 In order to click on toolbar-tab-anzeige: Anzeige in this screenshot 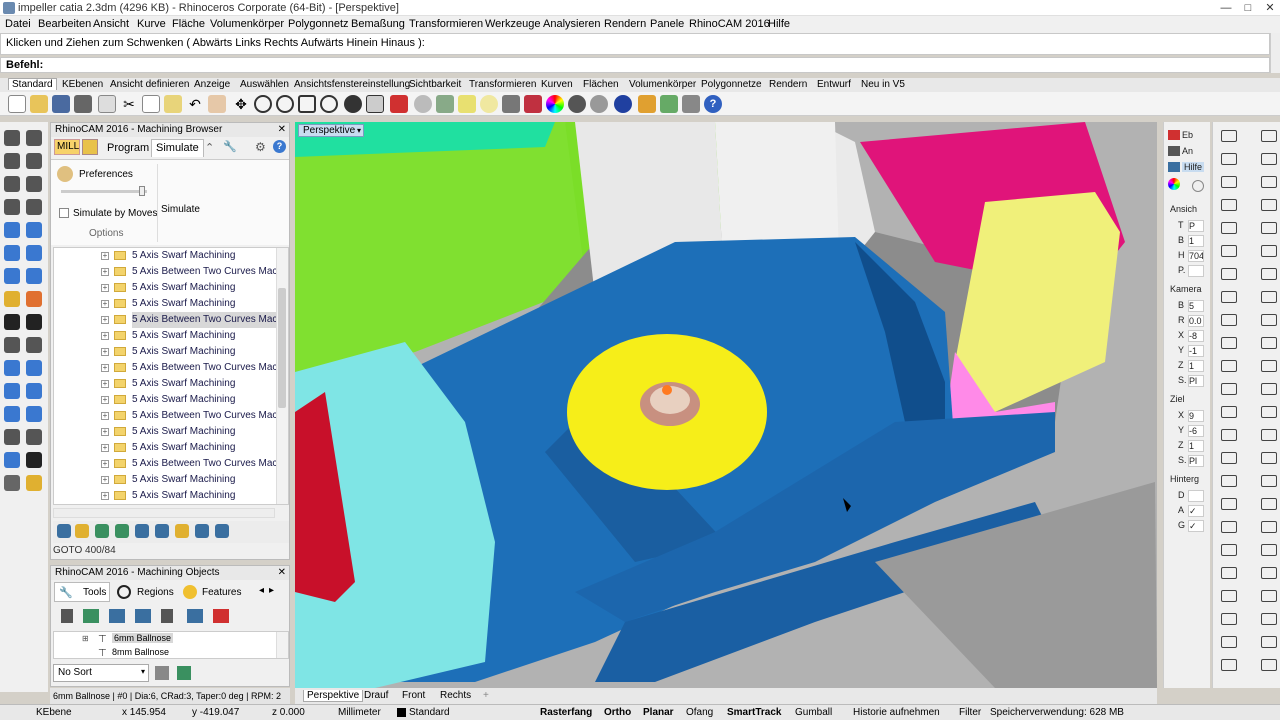, I will do `click(212, 84)`.